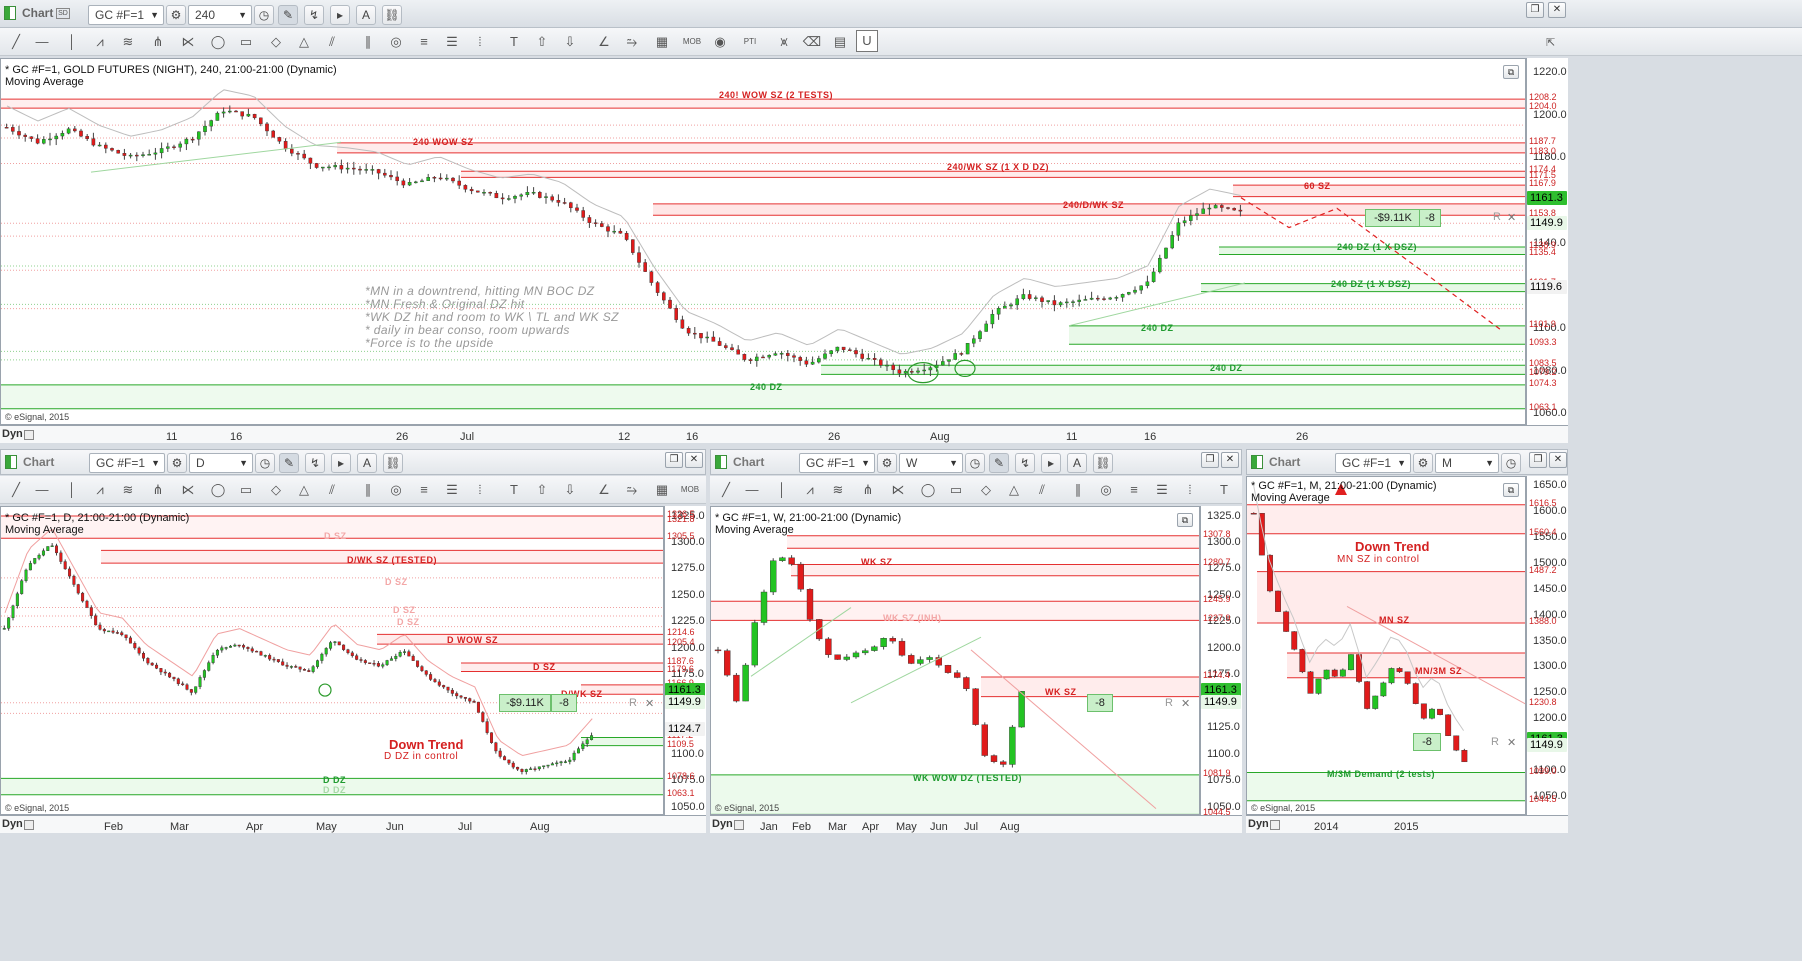 This screenshot has height=961, width=1802. I want to click on link-icon: SD, so click(63, 13).